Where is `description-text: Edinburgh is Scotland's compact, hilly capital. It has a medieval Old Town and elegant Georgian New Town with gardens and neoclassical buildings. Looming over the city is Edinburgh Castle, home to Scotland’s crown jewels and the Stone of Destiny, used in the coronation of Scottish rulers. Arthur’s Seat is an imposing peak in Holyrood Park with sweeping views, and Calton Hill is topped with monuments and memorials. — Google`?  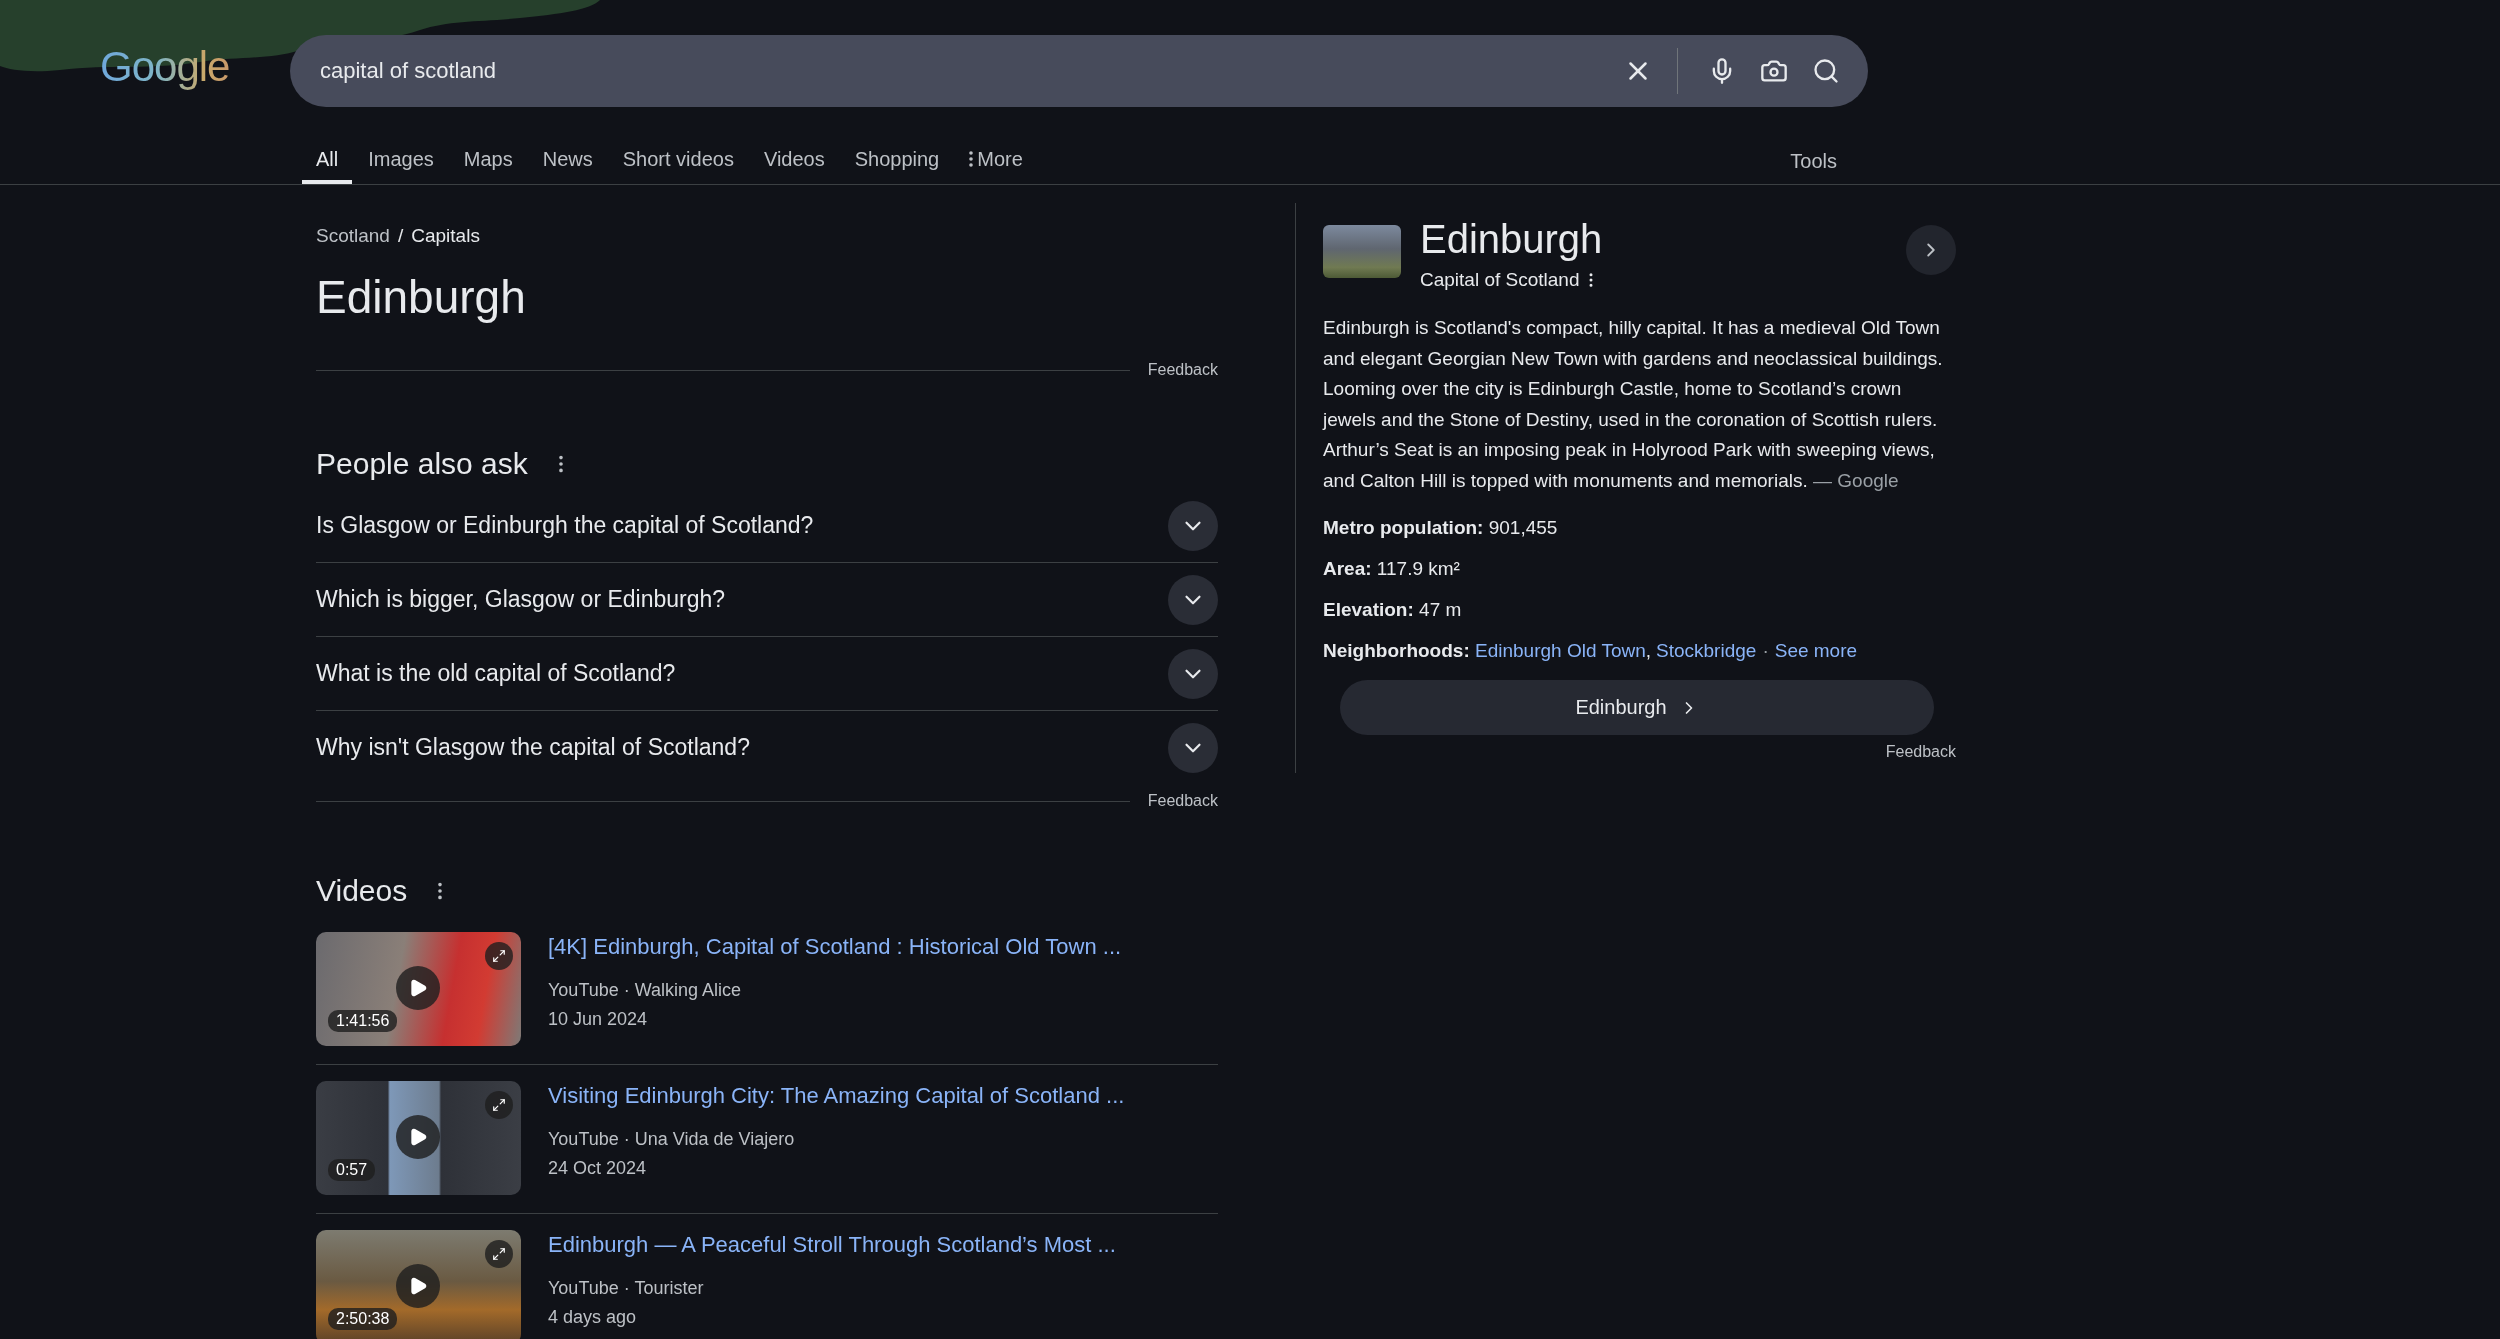
description-text: Edinburgh is Scotland's compact, hilly capital. It has a medieval Old Town and elegant Georgian New Town with gardens and neoclassical buildings. Looming over the city is Edinburgh Castle, home to Scotland’s crown jewels and the Stone of Destiny, used in the coronation of Scottish rulers. Arthur’s Seat is an imposing peak in Holyrood Park with sweeping views, and Calton Hill is topped with monuments and memorials. — Google is located at coordinates (1633, 404).